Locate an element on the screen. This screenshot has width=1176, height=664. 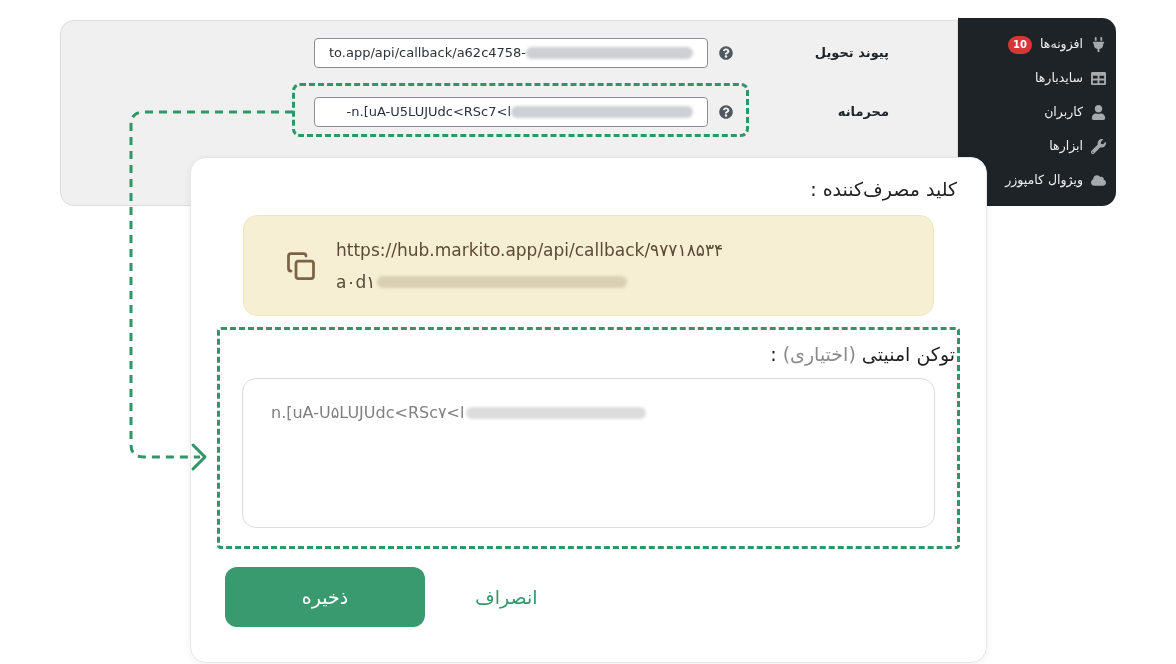
cloud-icon is located at coordinates (1098, 180).